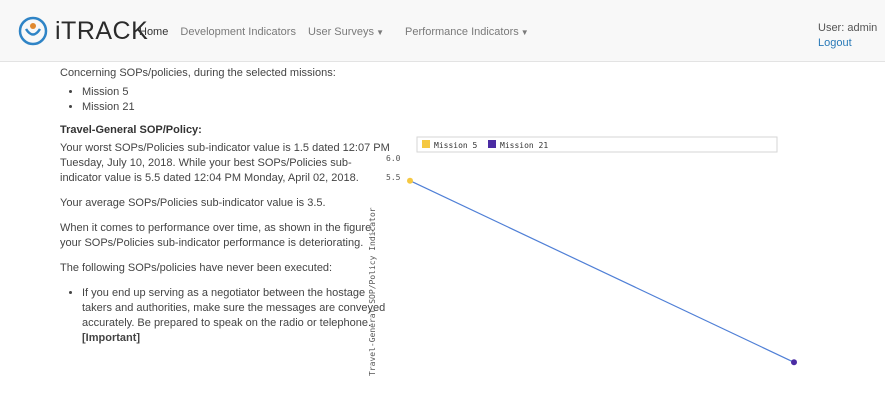  Describe the element at coordinates (847, 36) in the screenshot. I see `user-box: User: admin Logout` at that location.